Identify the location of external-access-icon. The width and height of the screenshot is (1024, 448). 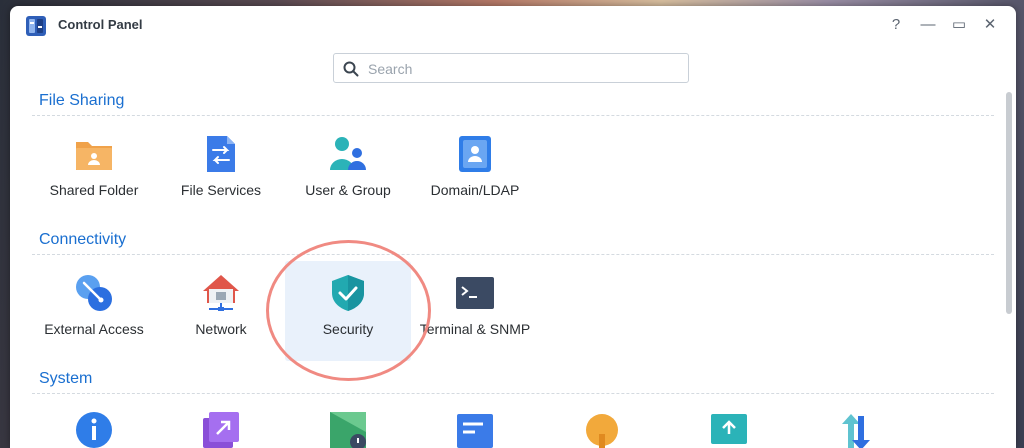
(94, 293).